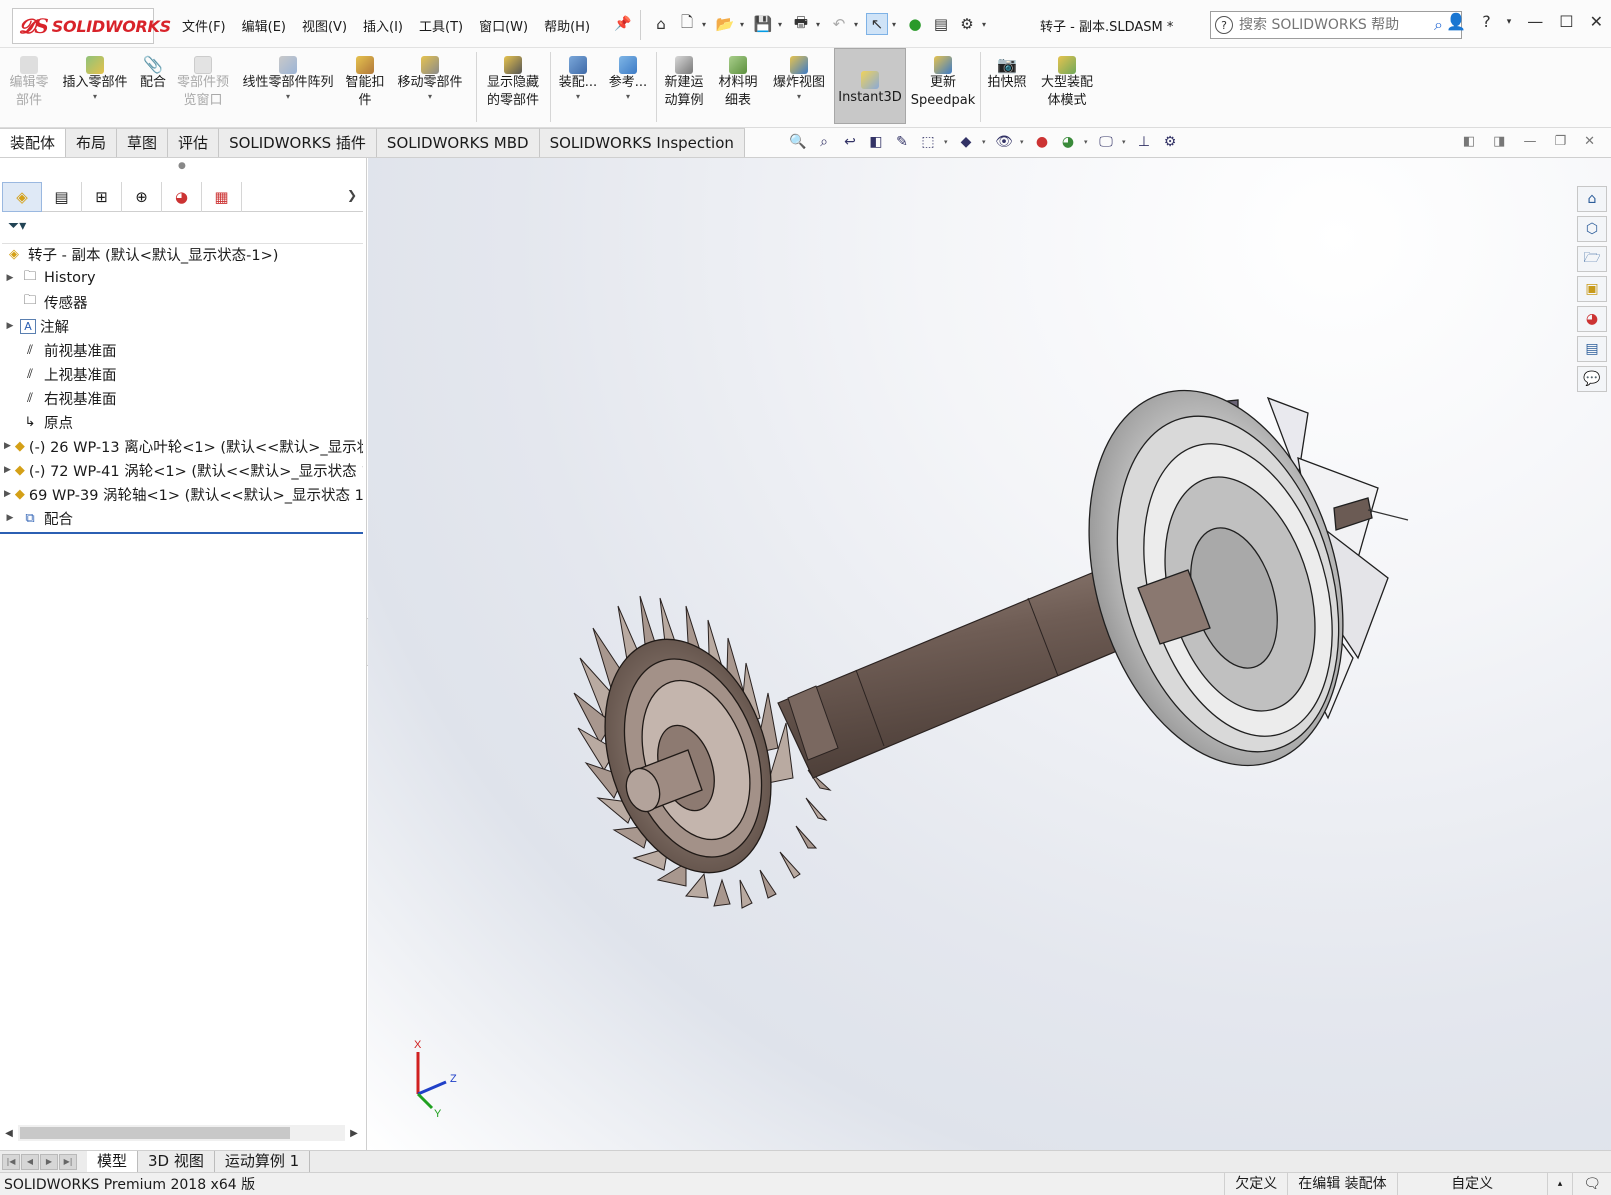 This screenshot has width=1611, height=1195. Describe the element at coordinates (181, 422) in the screenshot. I see `tree-item-origin: ↳ 原点` at that location.